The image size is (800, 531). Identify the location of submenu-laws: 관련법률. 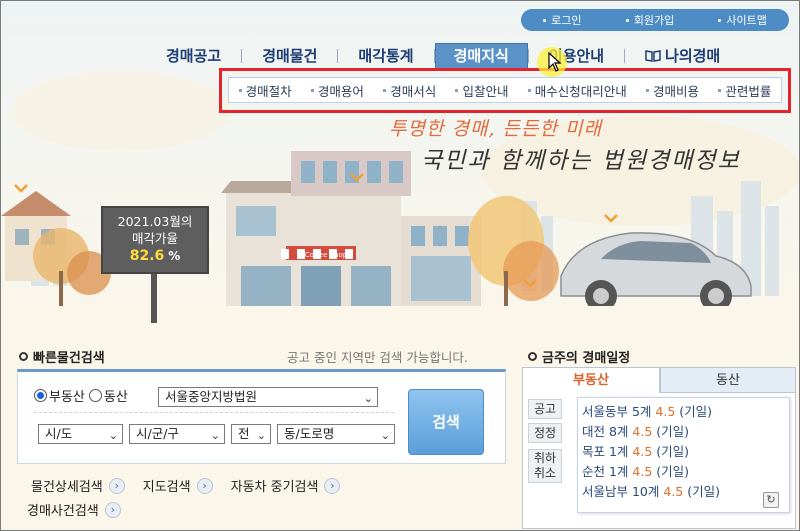
(744, 90).